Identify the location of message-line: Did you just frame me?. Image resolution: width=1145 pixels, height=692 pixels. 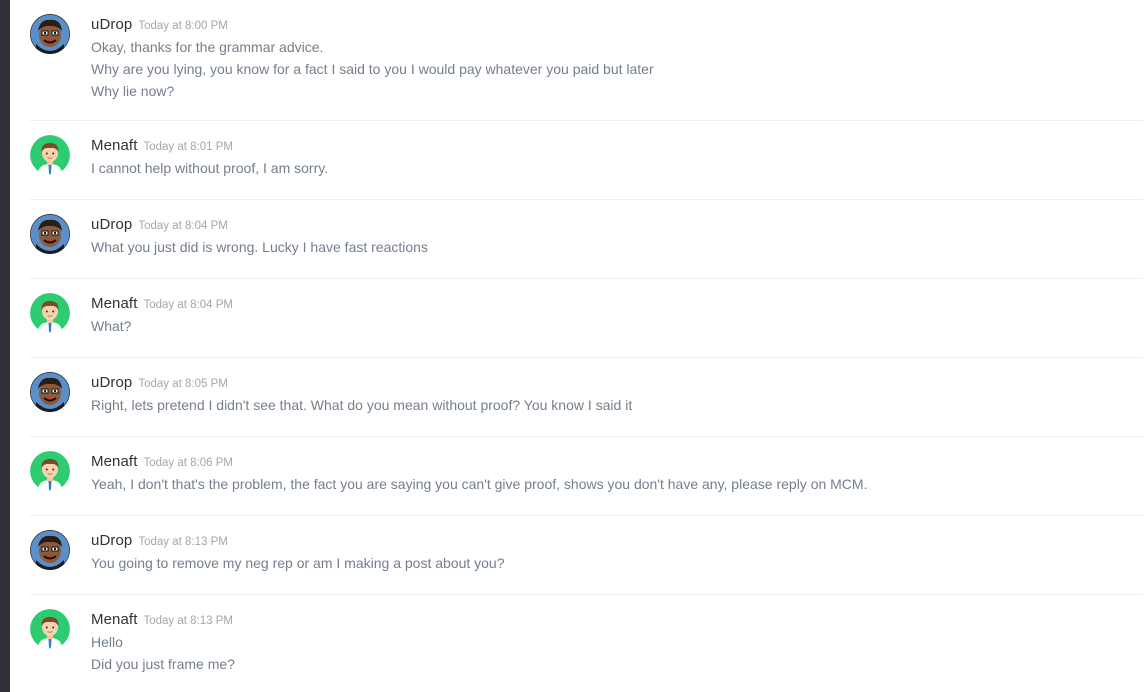
(163, 664).